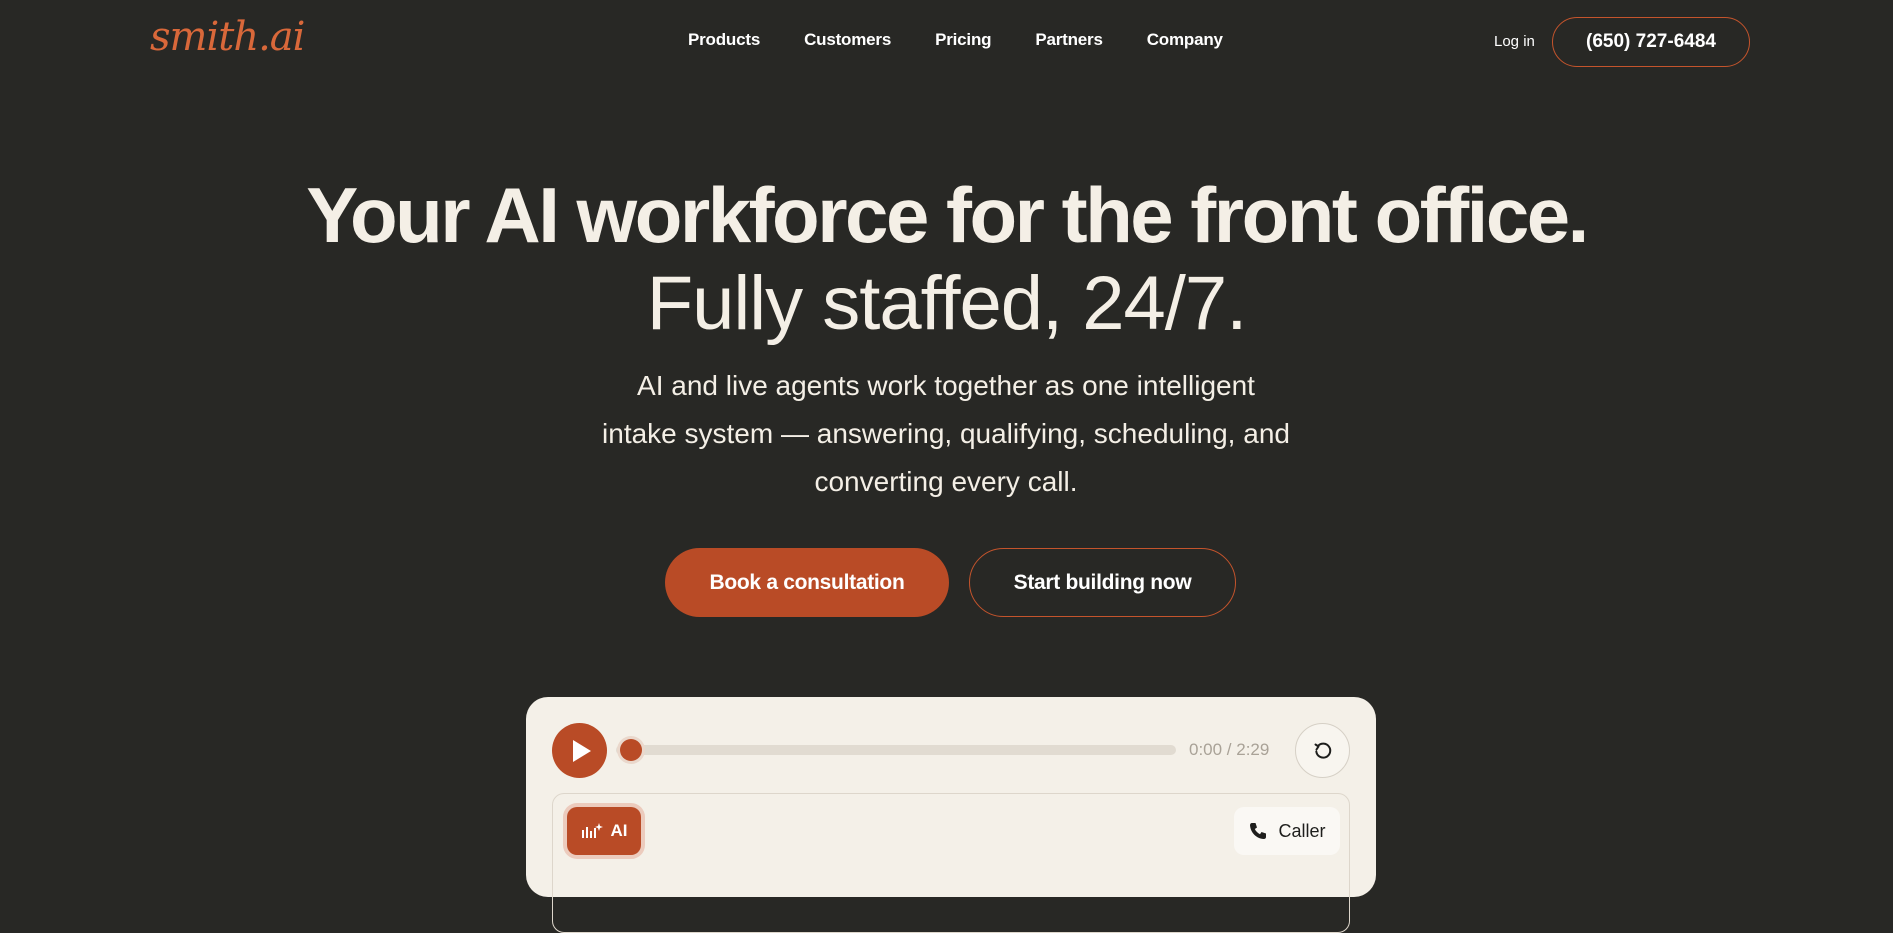 The height and width of the screenshot is (933, 1893). I want to click on ai-label: AI, so click(619, 830).